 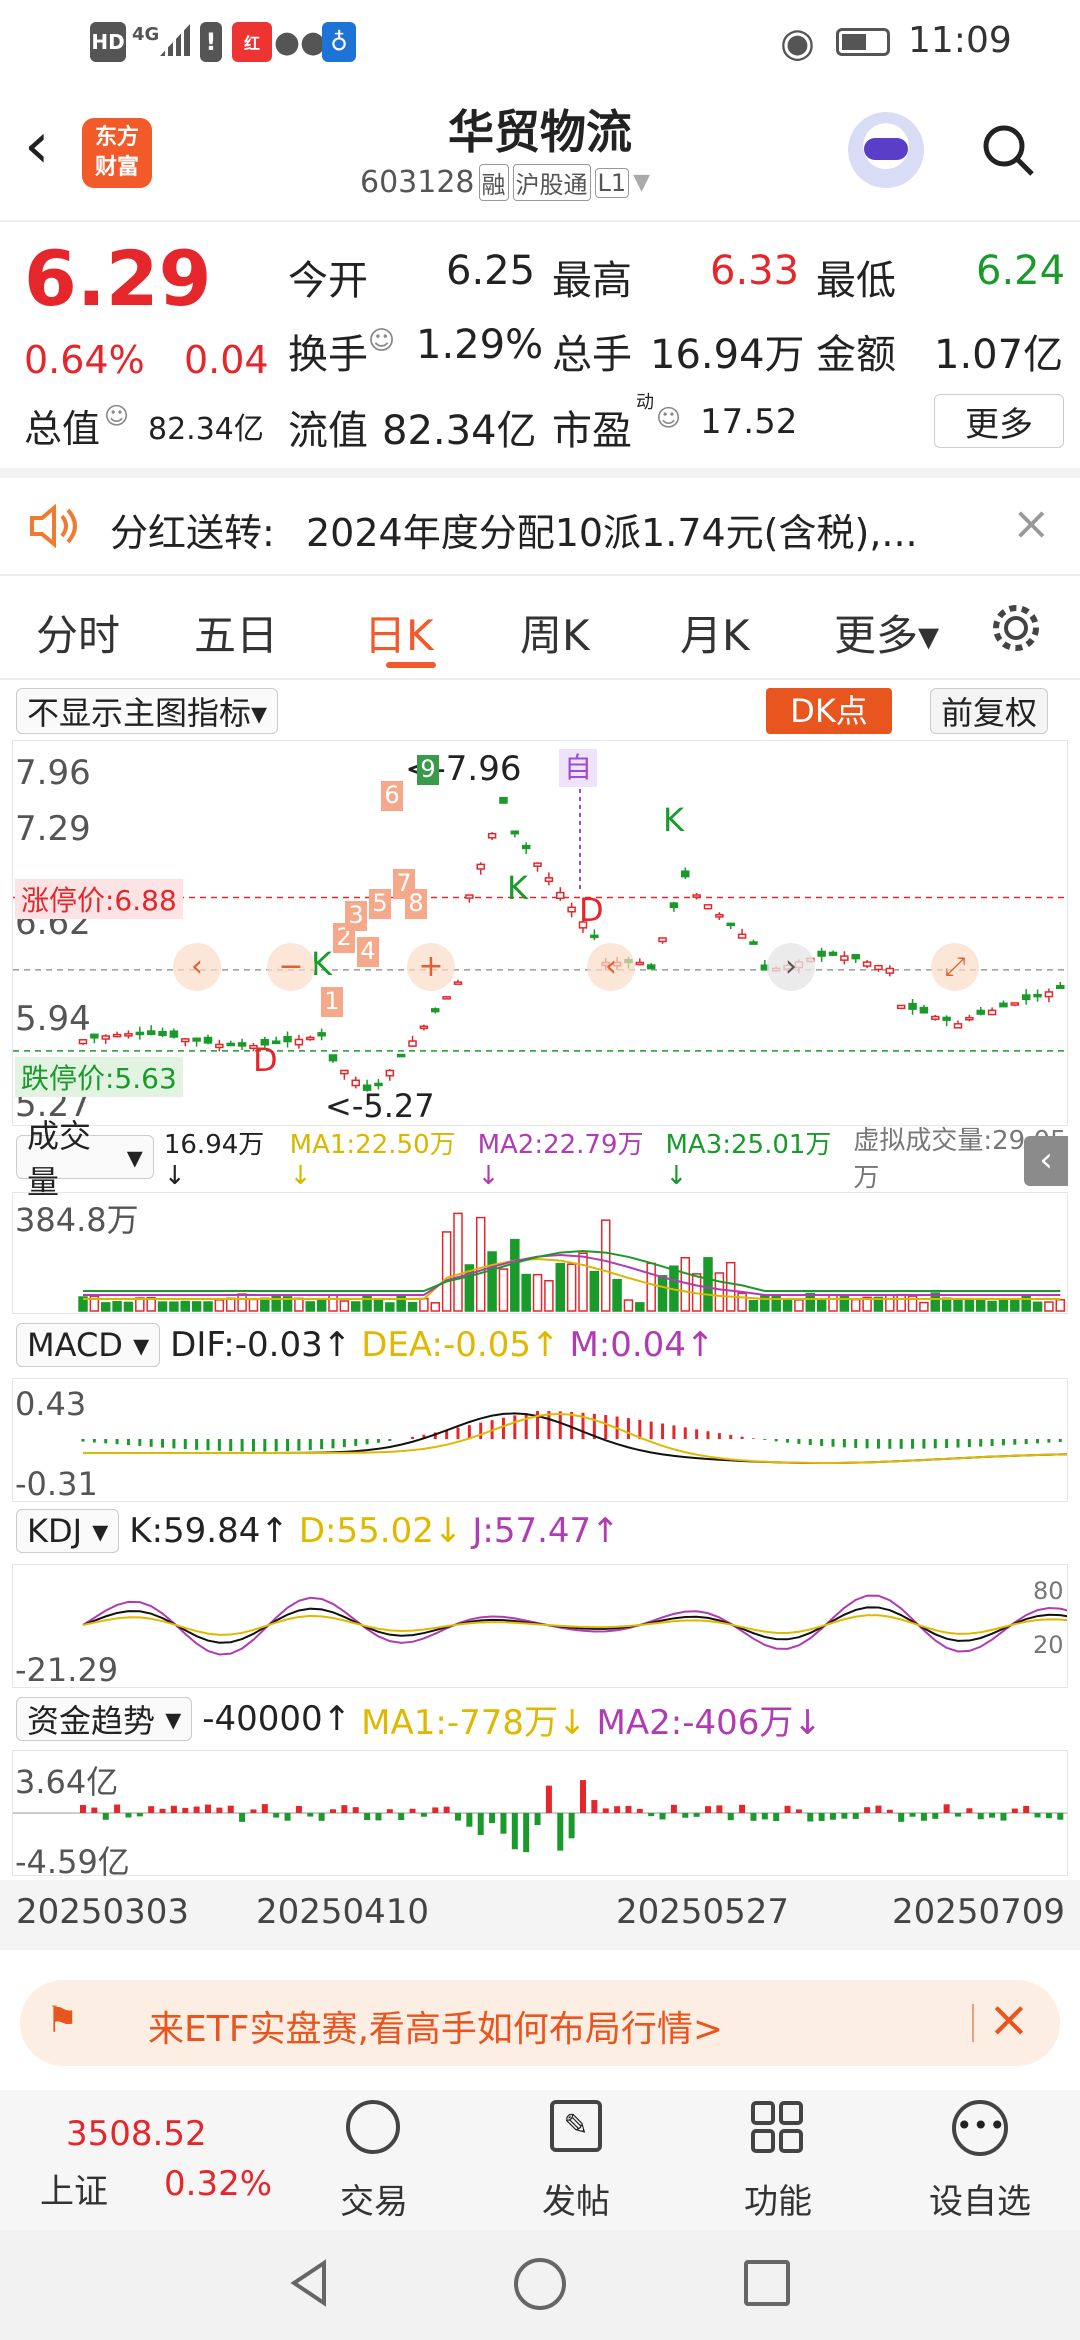 What do you see at coordinates (989, 711) in the screenshot?
I see `adjust-select: 前复权` at bounding box center [989, 711].